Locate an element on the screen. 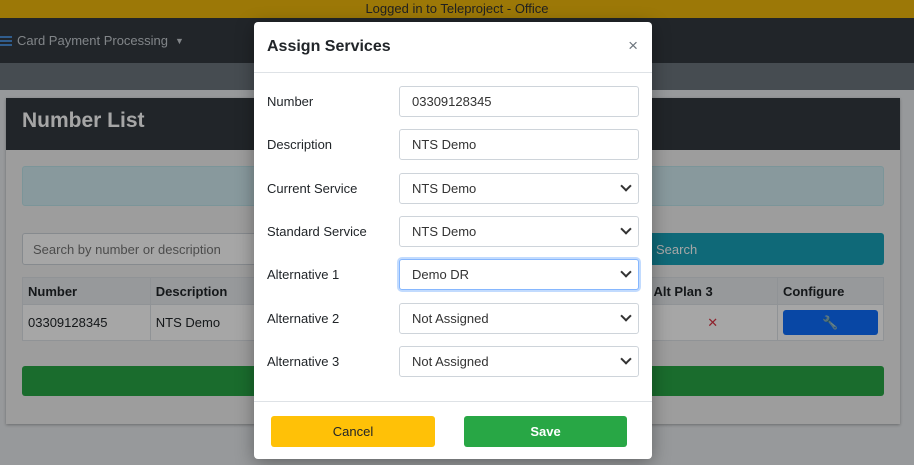 The height and width of the screenshot is (465, 914). field-current-service: Current Service NTS Demo is located at coordinates (453, 188).